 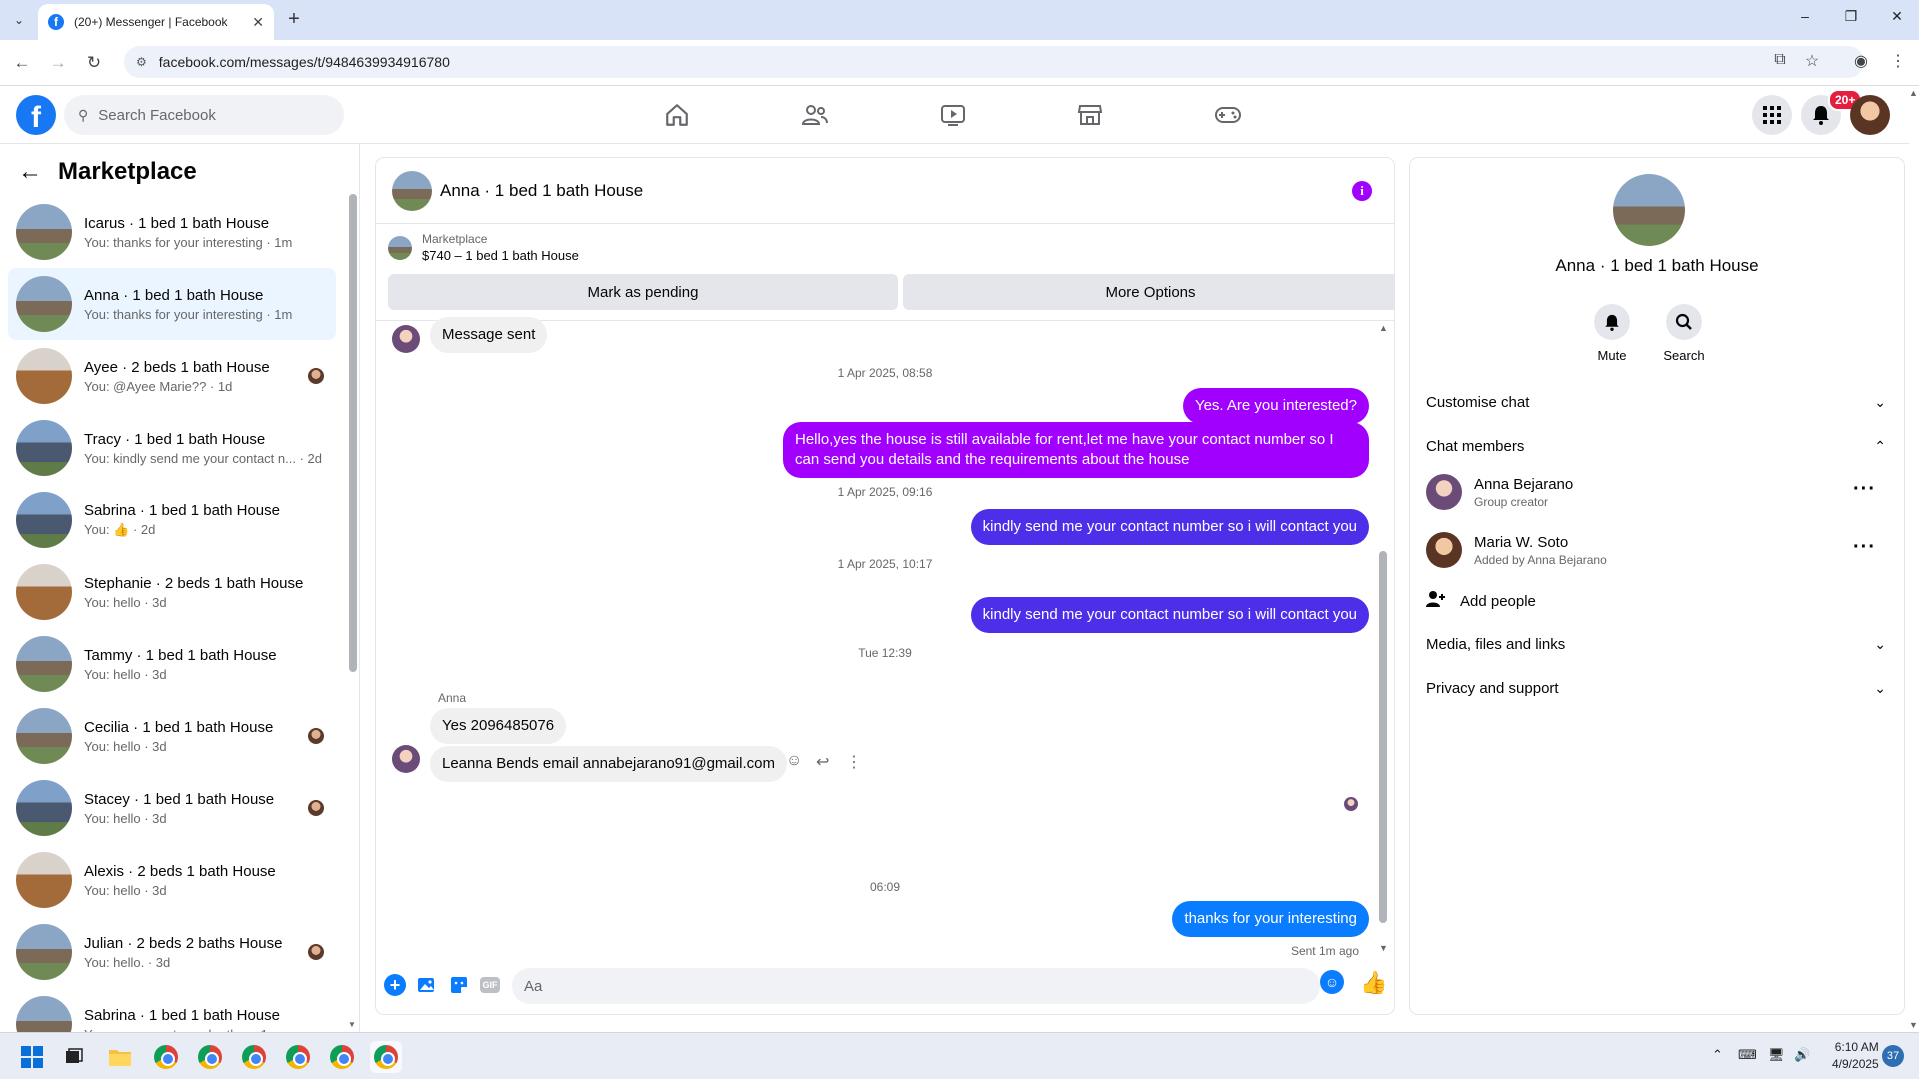 What do you see at coordinates (1684, 333) in the screenshot?
I see `search-conversation-button: Search` at bounding box center [1684, 333].